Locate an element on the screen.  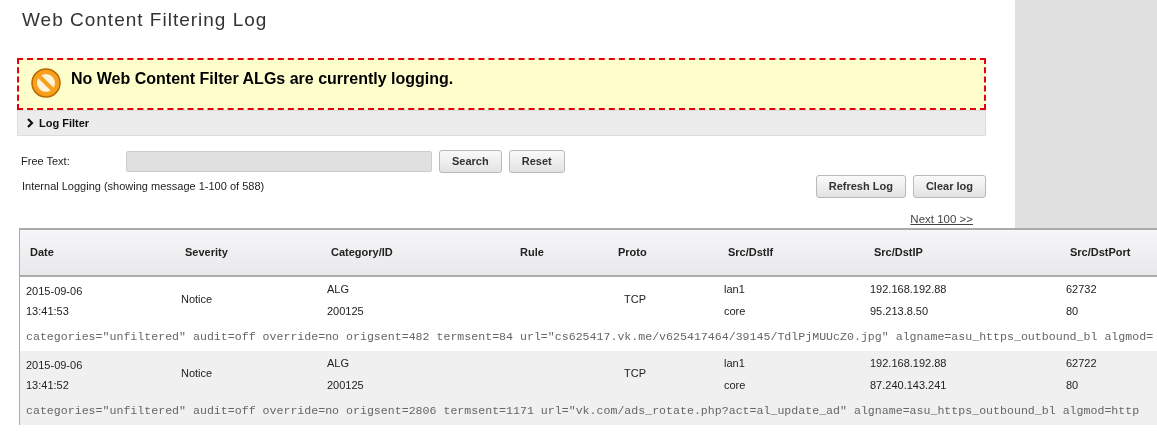
table-cell-text: 80 is located at coordinates (1072, 312).